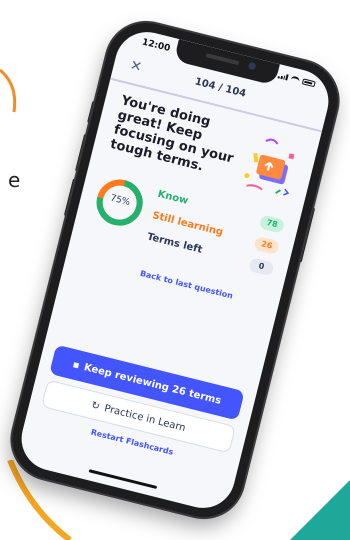 The image size is (350, 540). What do you see at coordinates (186, 285) in the screenshot?
I see `back-to-last-question-link: Back to last question` at bounding box center [186, 285].